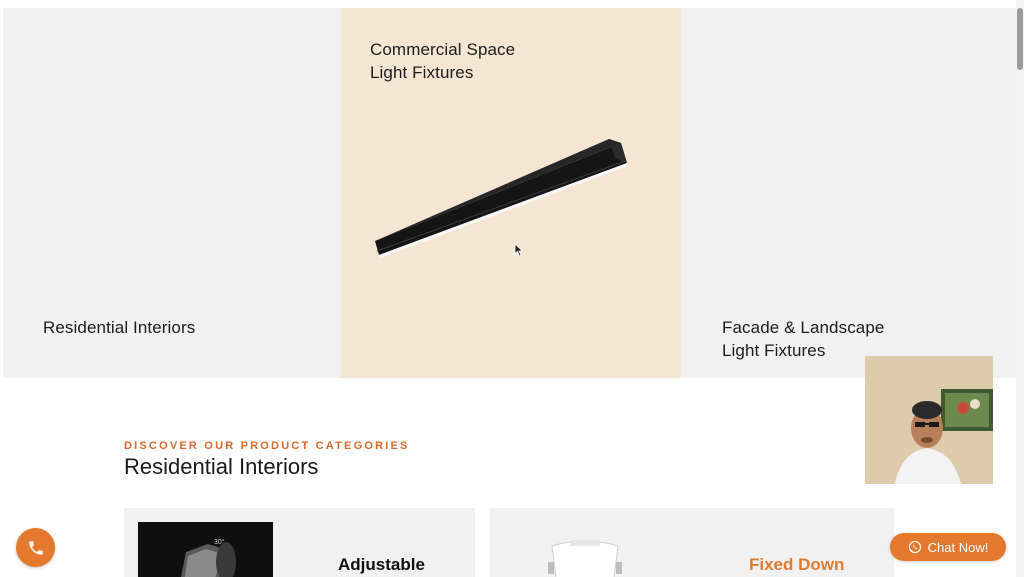  What do you see at coordinates (221, 466) in the screenshot?
I see `section-title: Residential Interiors` at bounding box center [221, 466].